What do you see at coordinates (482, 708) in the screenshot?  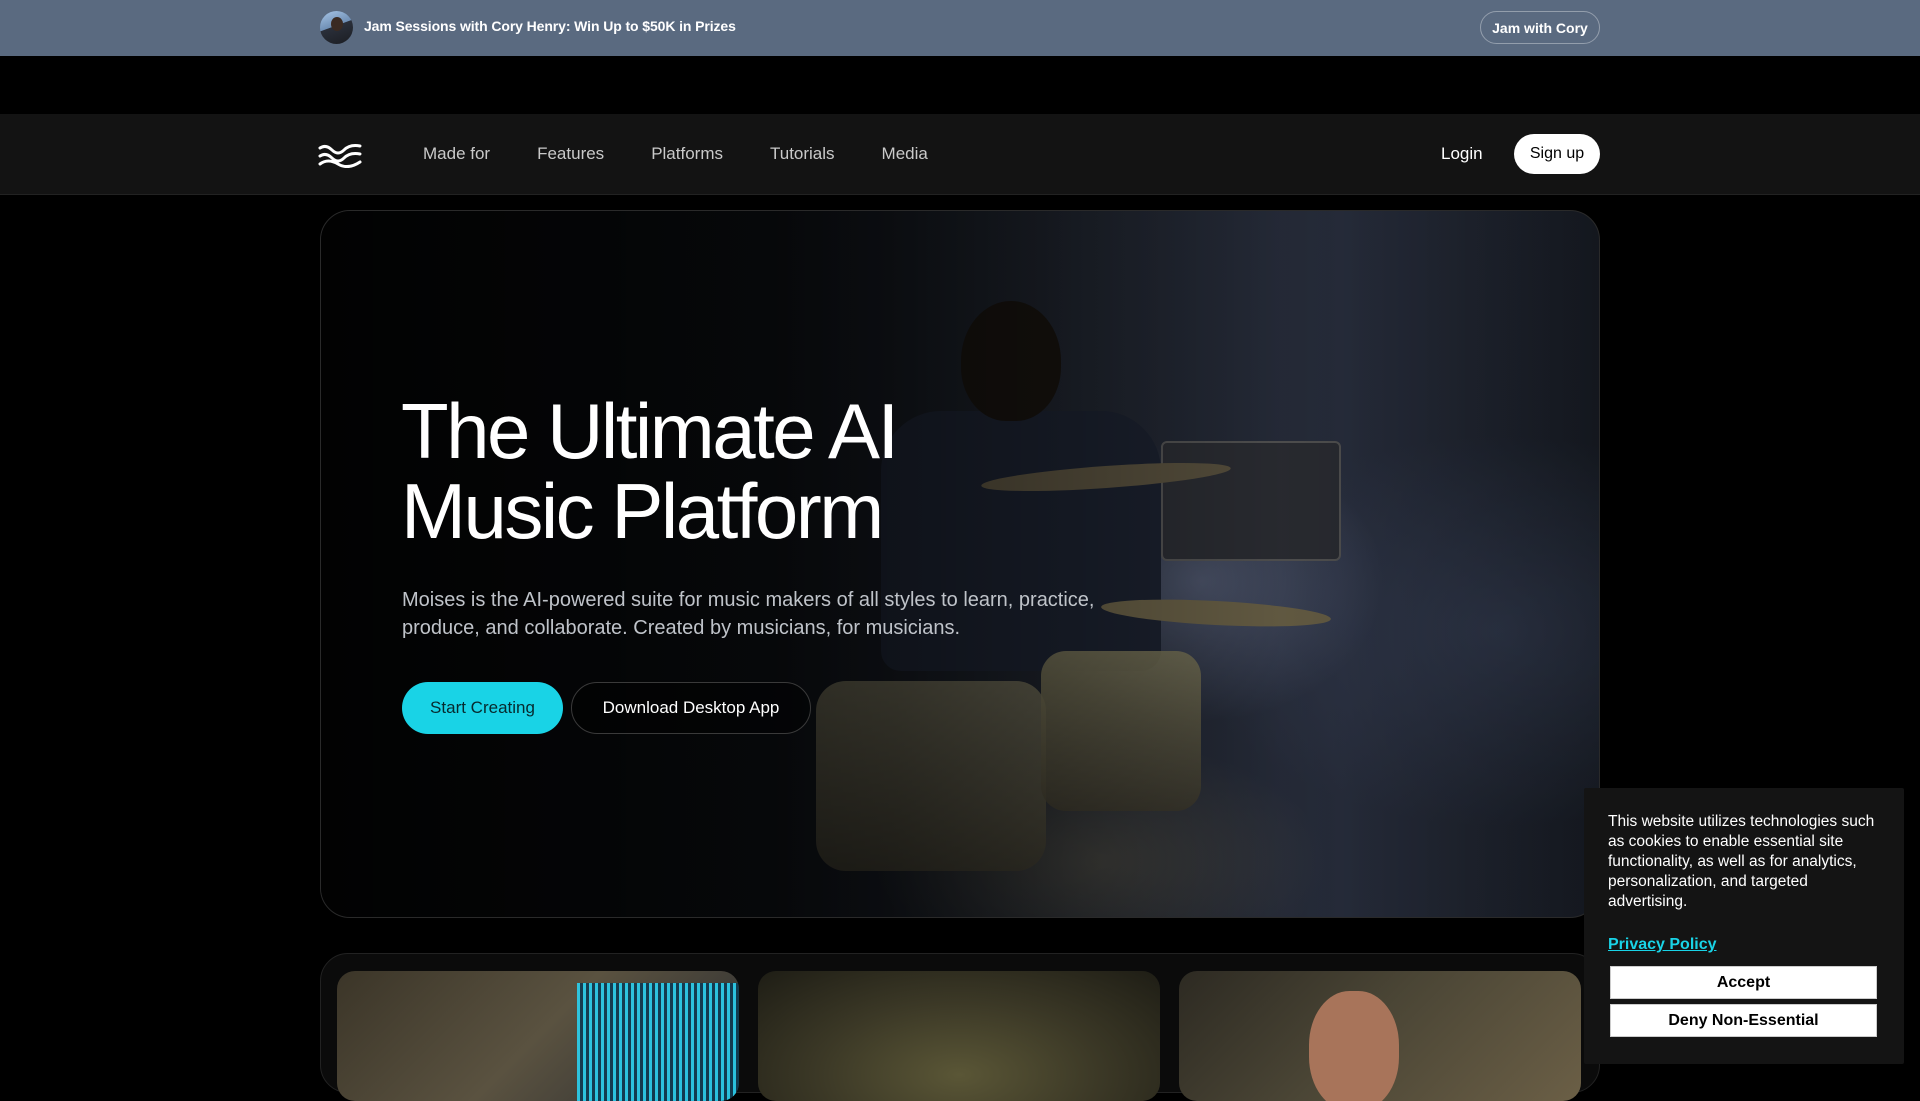 I see `start-creating-button: Start Creating` at bounding box center [482, 708].